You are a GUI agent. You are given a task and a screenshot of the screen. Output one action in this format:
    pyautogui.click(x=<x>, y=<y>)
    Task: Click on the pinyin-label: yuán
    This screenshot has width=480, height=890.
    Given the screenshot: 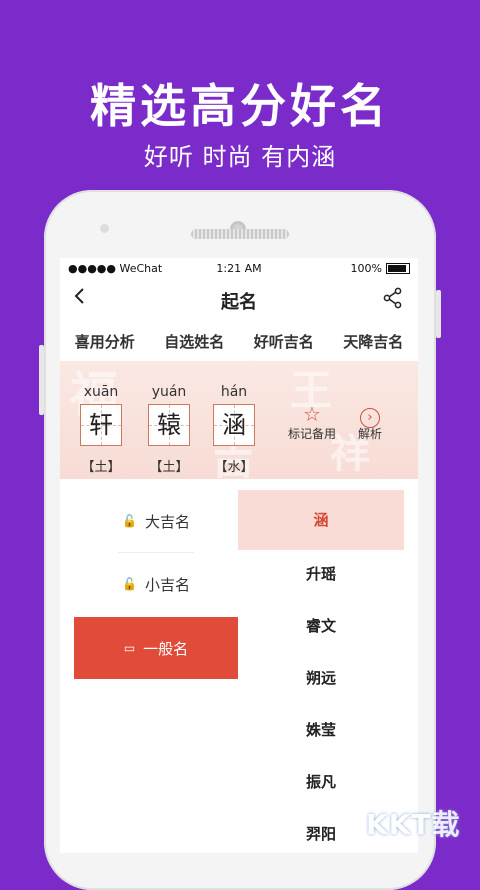 What is the action you would take?
    pyautogui.click(x=169, y=392)
    